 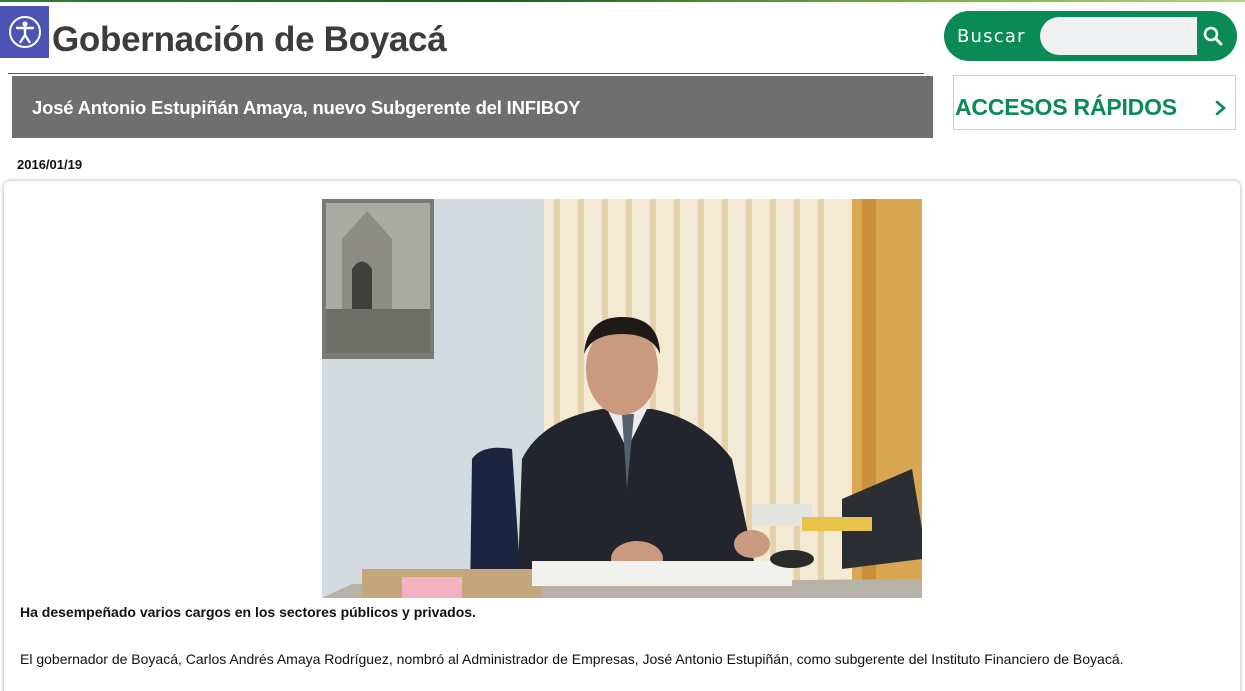 I want to click on search-bar: Buscar, so click(x=1090, y=36).